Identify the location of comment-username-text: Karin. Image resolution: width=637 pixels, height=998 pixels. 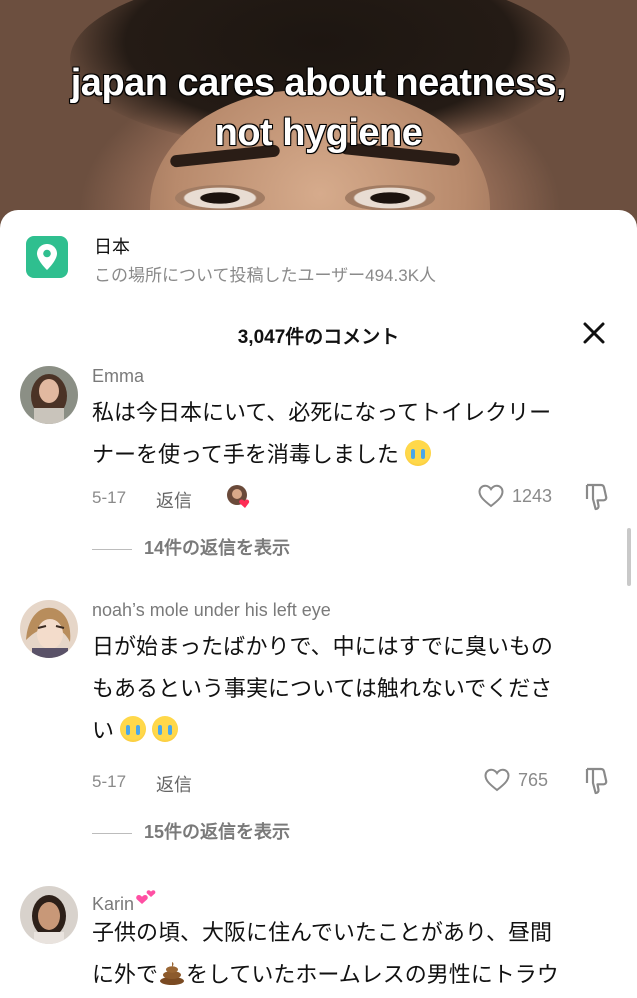
(113, 904).